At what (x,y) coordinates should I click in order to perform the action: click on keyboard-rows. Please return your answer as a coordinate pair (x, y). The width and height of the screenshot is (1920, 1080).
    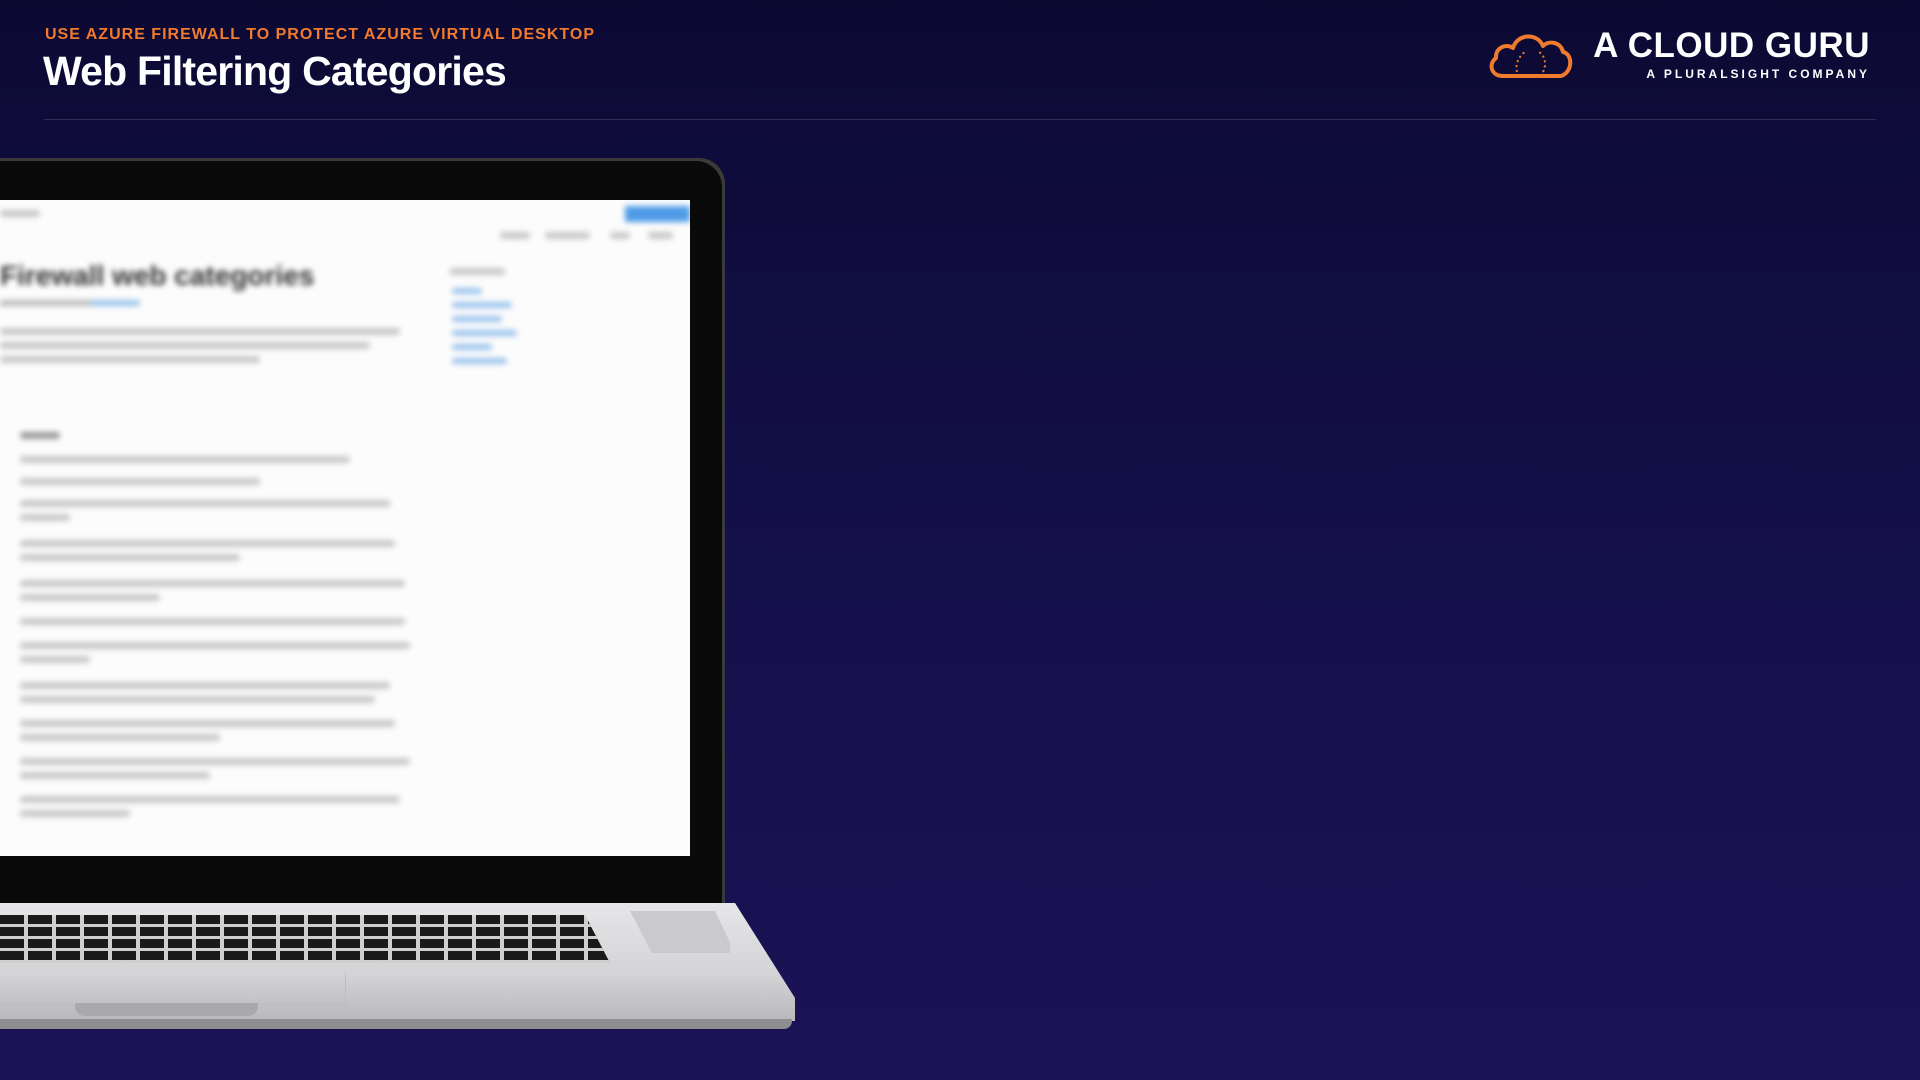
    Looking at the image, I should click on (305, 939).